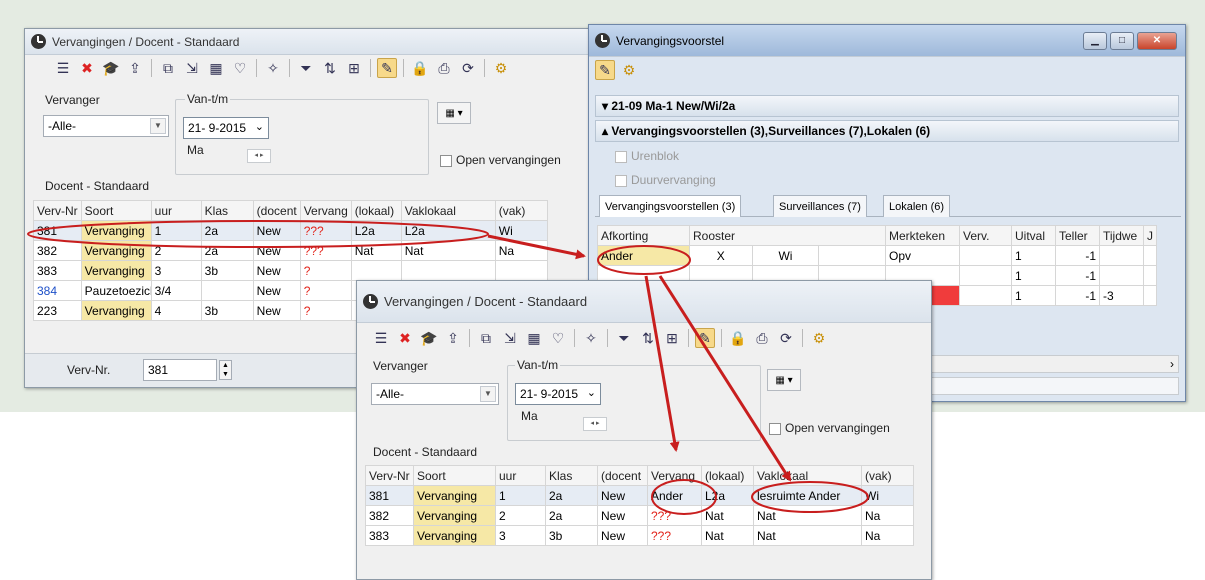 Image resolution: width=1205 pixels, height=580 pixels. What do you see at coordinates (762, 338) in the screenshot?
I see `print-icon: ⎙` at bounding box center [762, 338].